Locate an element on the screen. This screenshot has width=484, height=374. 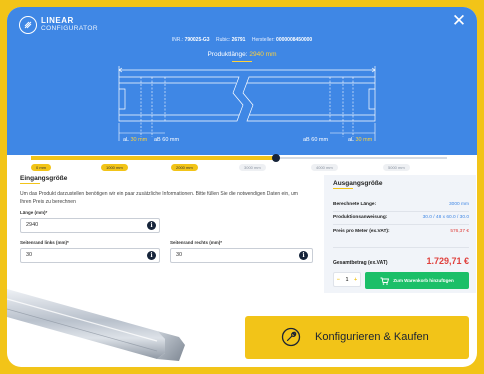
rail-left-half is located at coordinates (181, 99).